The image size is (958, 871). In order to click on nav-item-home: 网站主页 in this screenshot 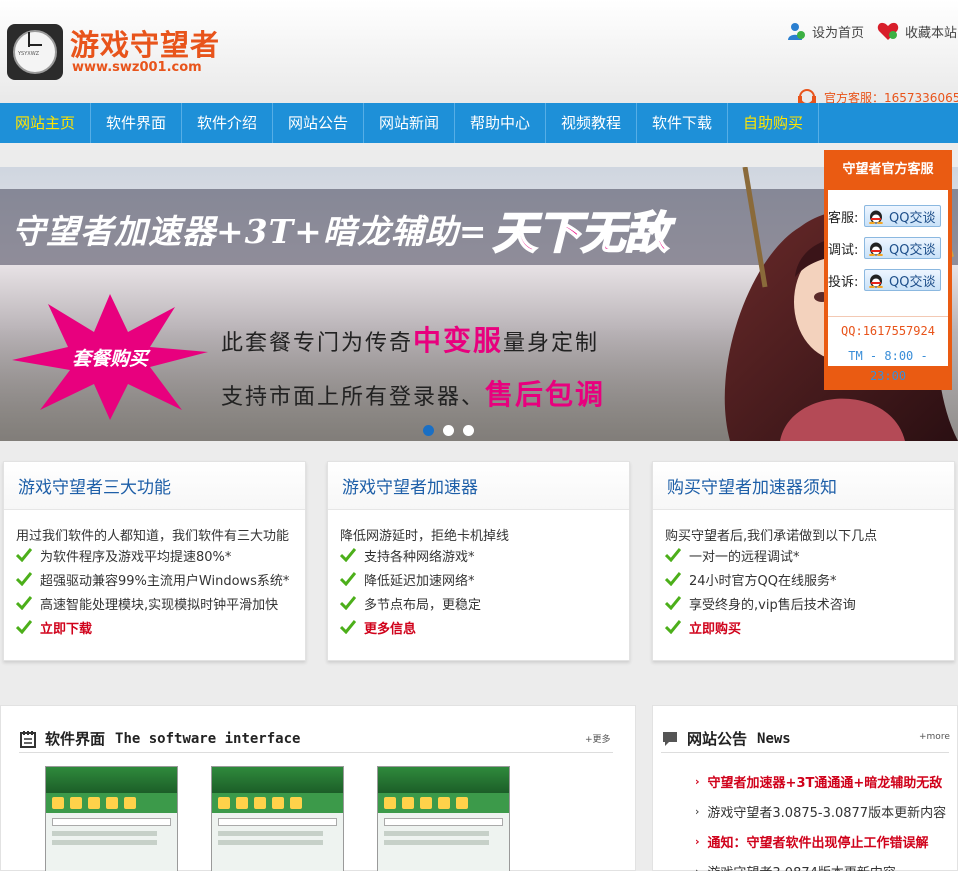, I will do `click(45, 123)`.